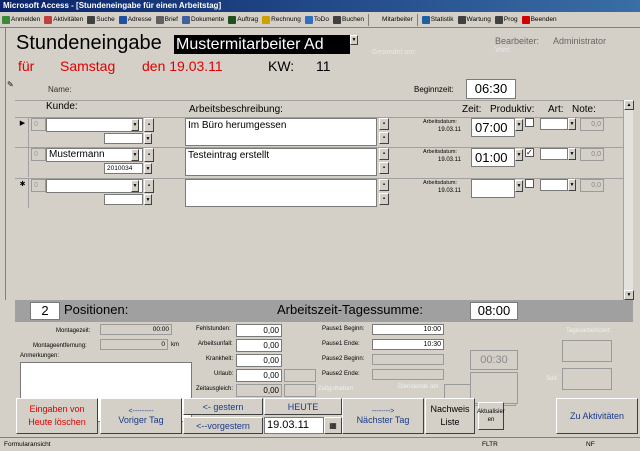 The height and width of the screenshot is (451, 640). What do you see at coordinates (100, 20) in the screenshot?
I see `toolbar-button-suche: Suche` at bounding box center [100, 20].